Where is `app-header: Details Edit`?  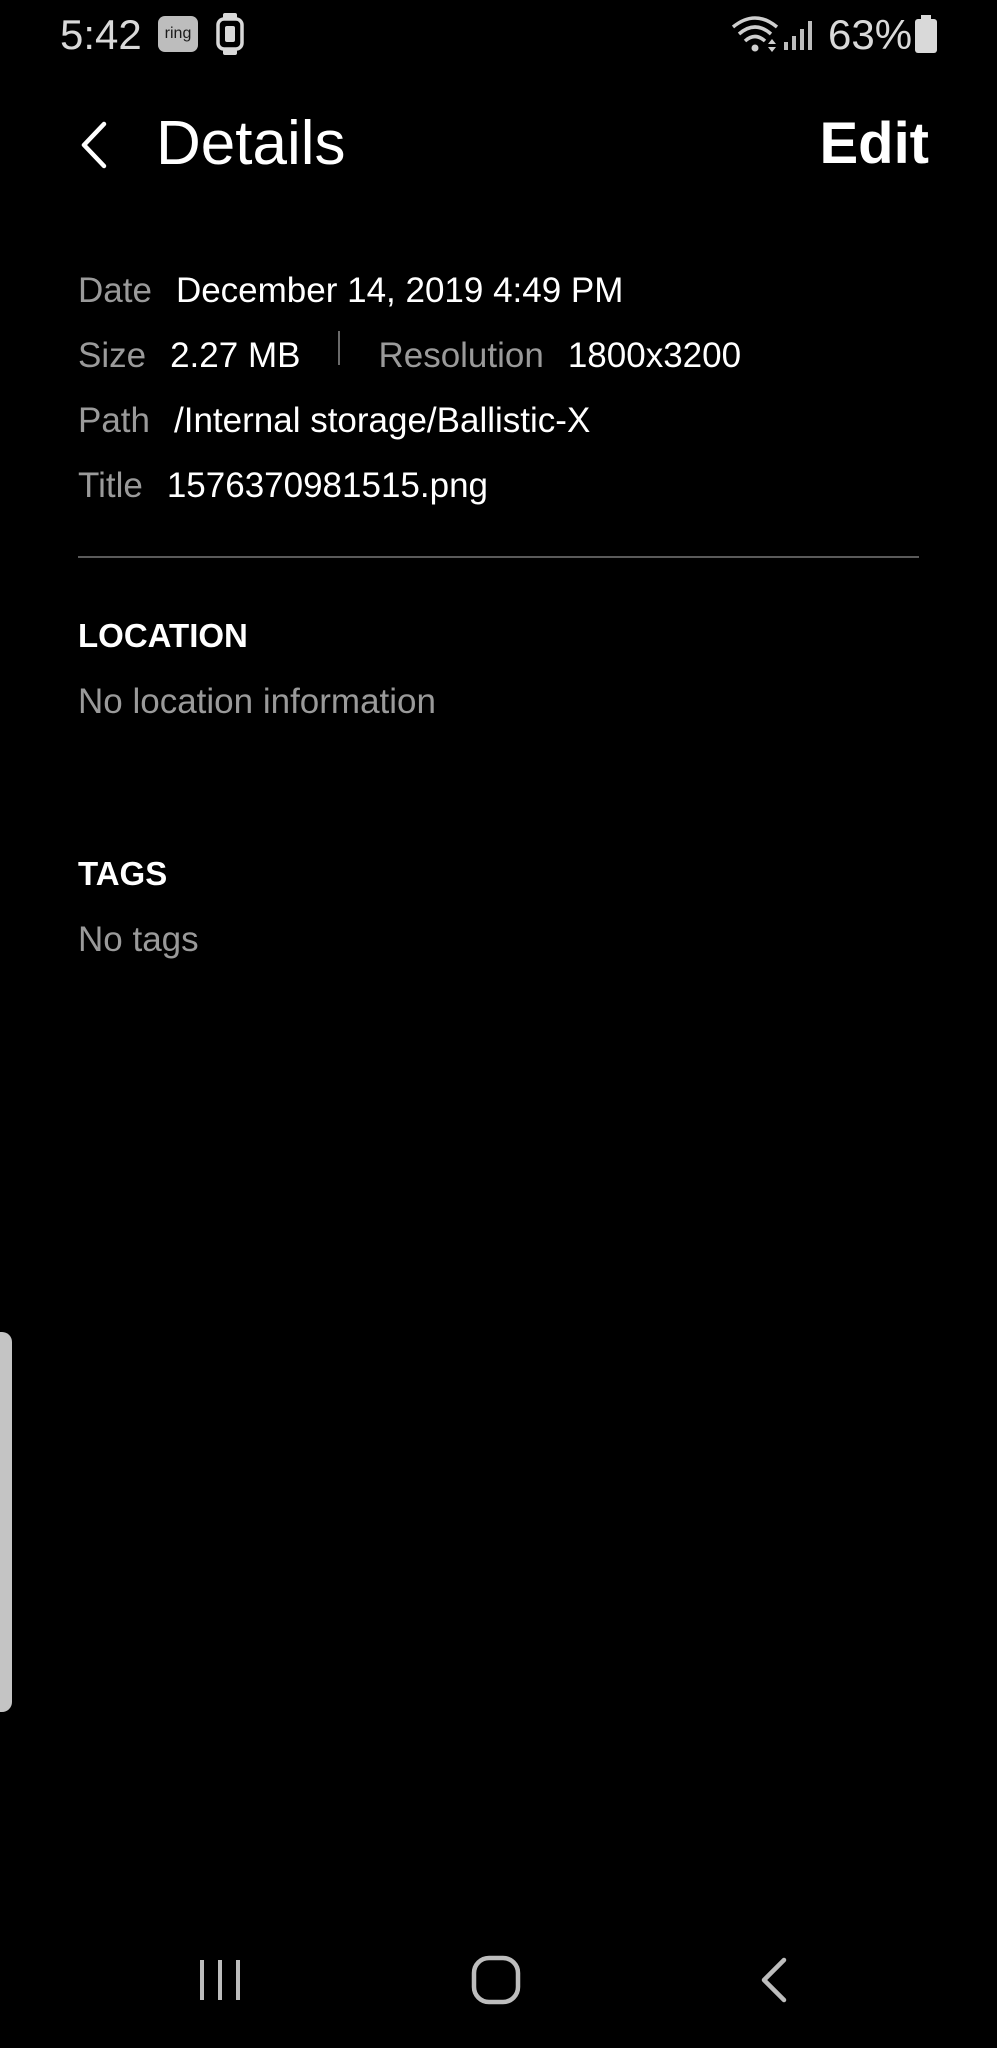 app-header: Details Edit is located at coordinates (498, 145).